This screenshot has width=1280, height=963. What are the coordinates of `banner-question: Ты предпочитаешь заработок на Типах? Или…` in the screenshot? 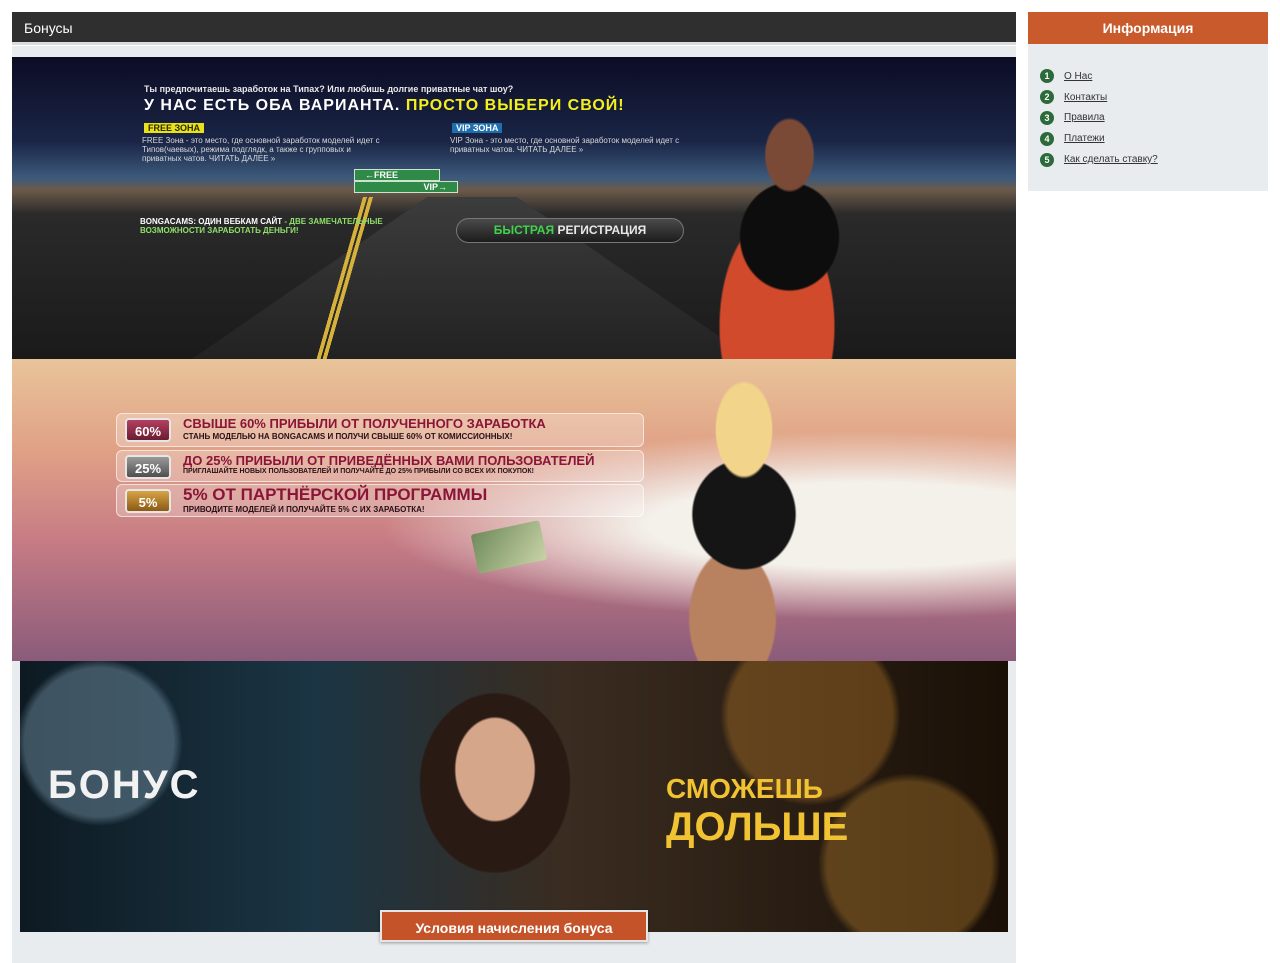 It's located at (329, 89).